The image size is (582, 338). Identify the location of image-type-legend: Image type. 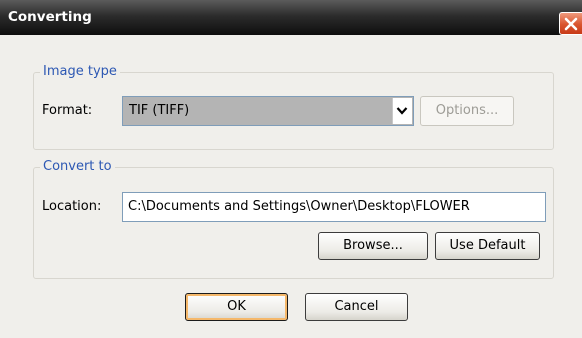
(80, 71).